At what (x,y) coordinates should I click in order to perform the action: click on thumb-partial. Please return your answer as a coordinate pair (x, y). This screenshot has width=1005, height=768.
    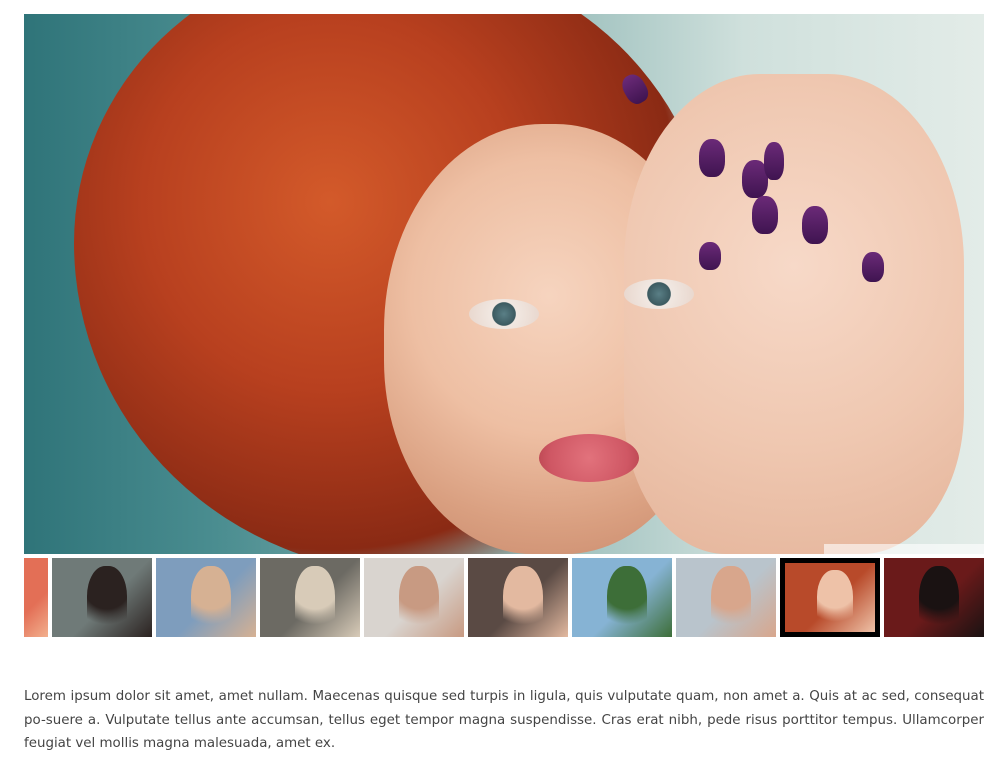
    Looking at the image, I should click on (36, 597).